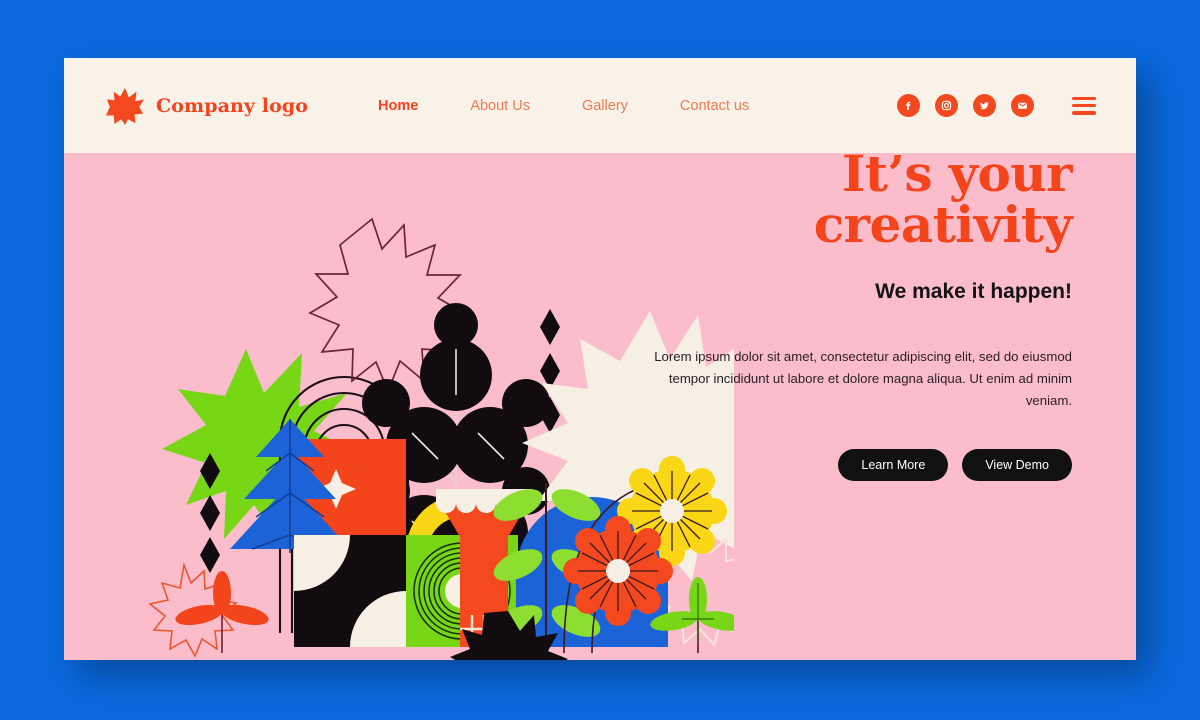 This screenshot has height=720, width=1200. I want to click on hero-subheadline: We make it happen!, so click(973, 291).